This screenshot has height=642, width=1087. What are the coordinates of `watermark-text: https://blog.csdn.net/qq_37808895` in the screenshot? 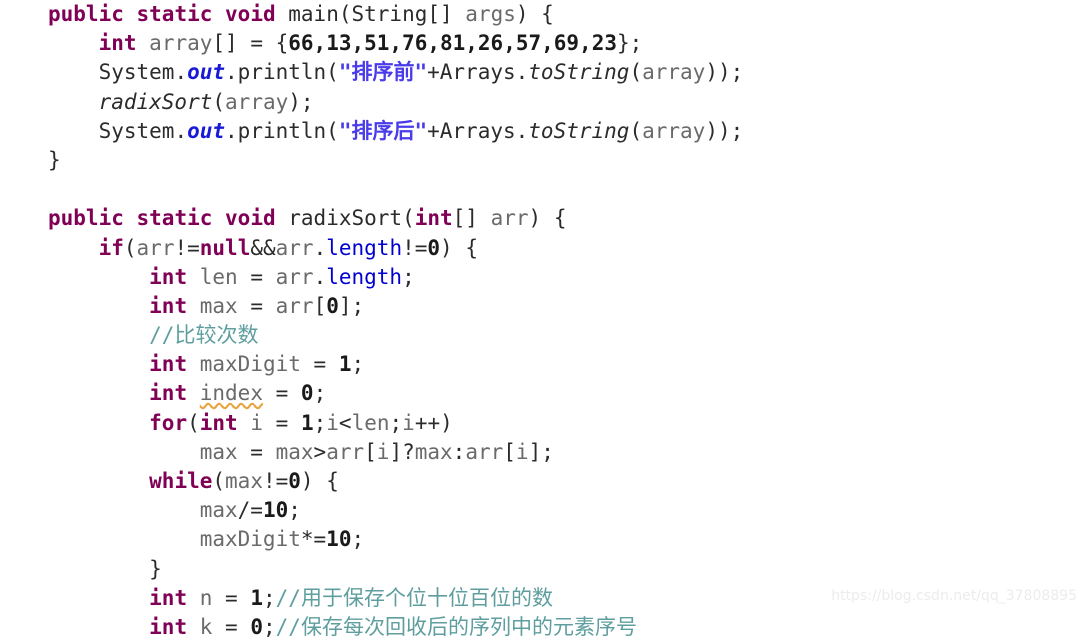 It's located at (954, 596).